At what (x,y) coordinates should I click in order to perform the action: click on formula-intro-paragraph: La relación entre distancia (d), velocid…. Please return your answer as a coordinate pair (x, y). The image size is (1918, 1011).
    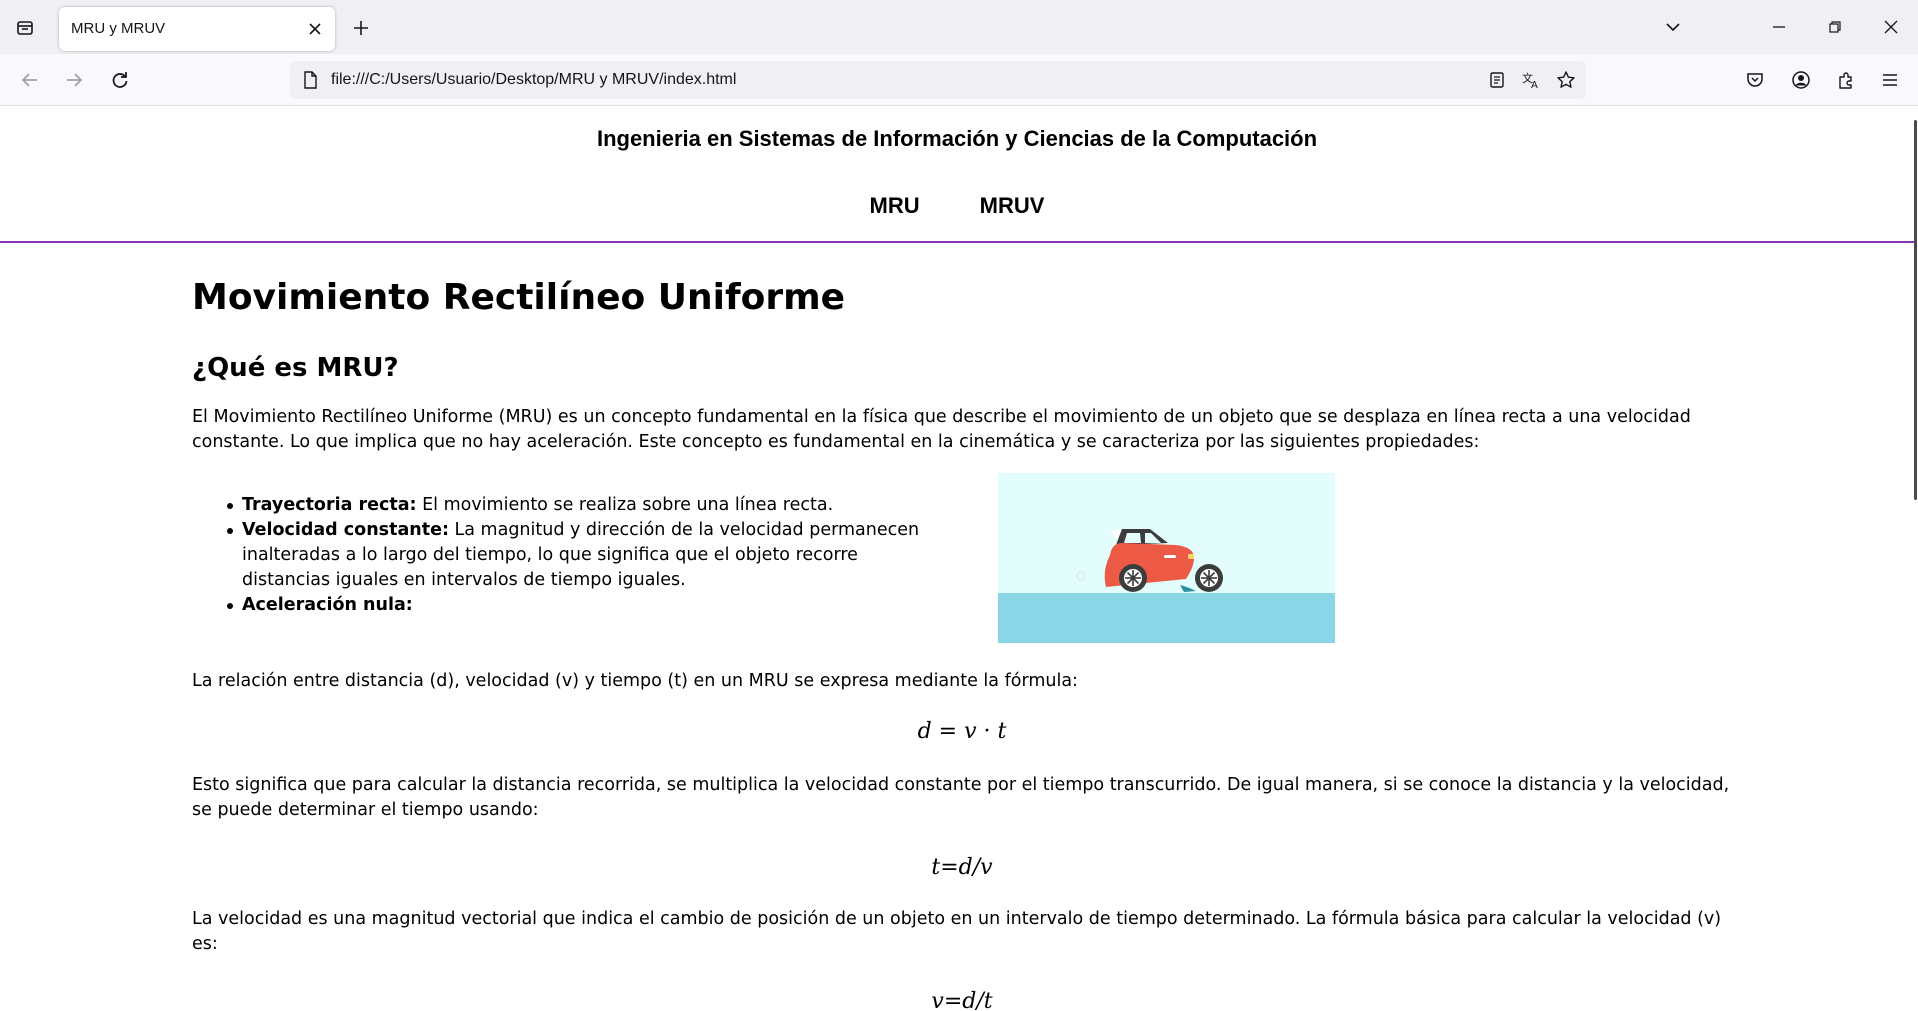
    Looking at the image, I should click on (635, 681).